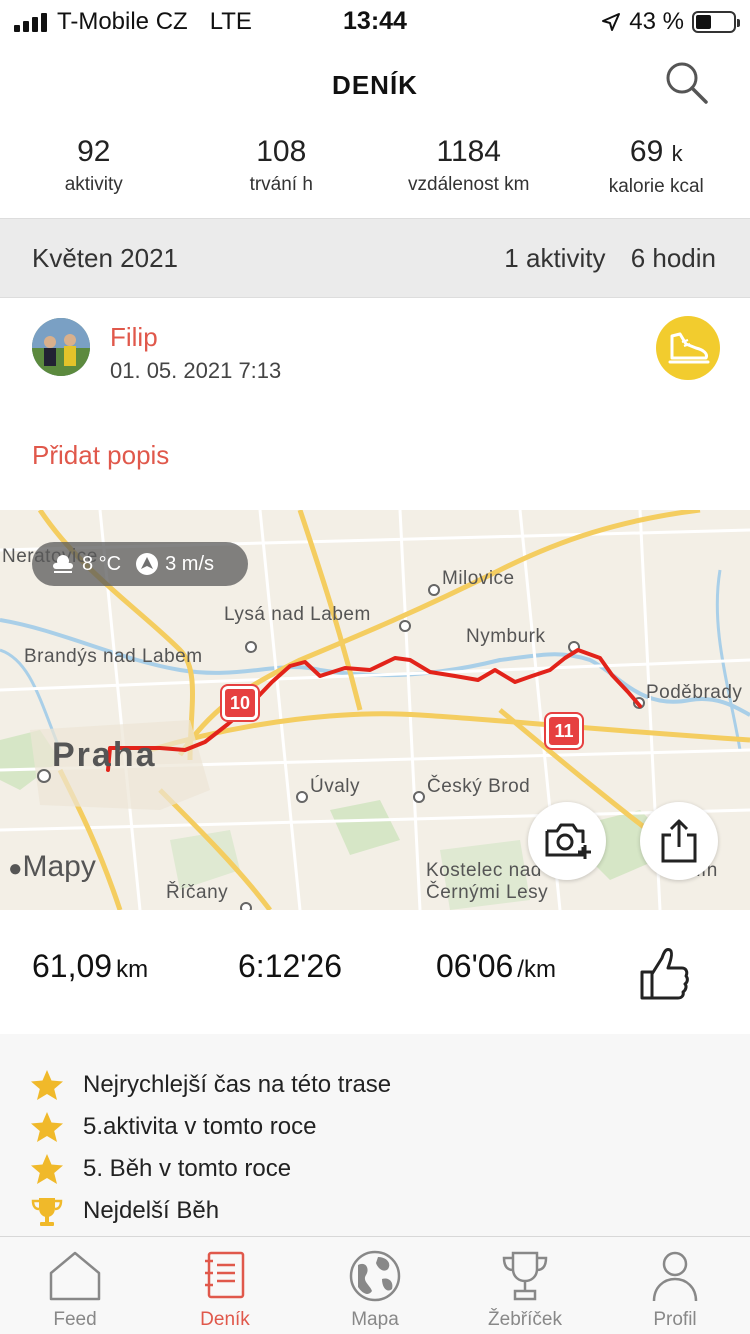  What do you see at coordinates (487, 892) in the screenshot?
I see `map-label-kostelec-2: Černými Lesy` at bounding box center [487, 892].